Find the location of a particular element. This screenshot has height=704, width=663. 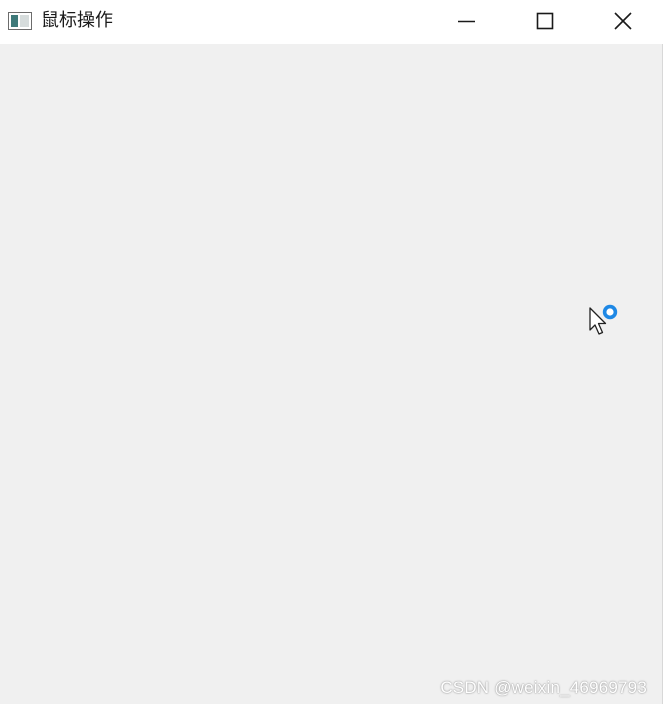

maximize-button is located at coordinates (545, 22).